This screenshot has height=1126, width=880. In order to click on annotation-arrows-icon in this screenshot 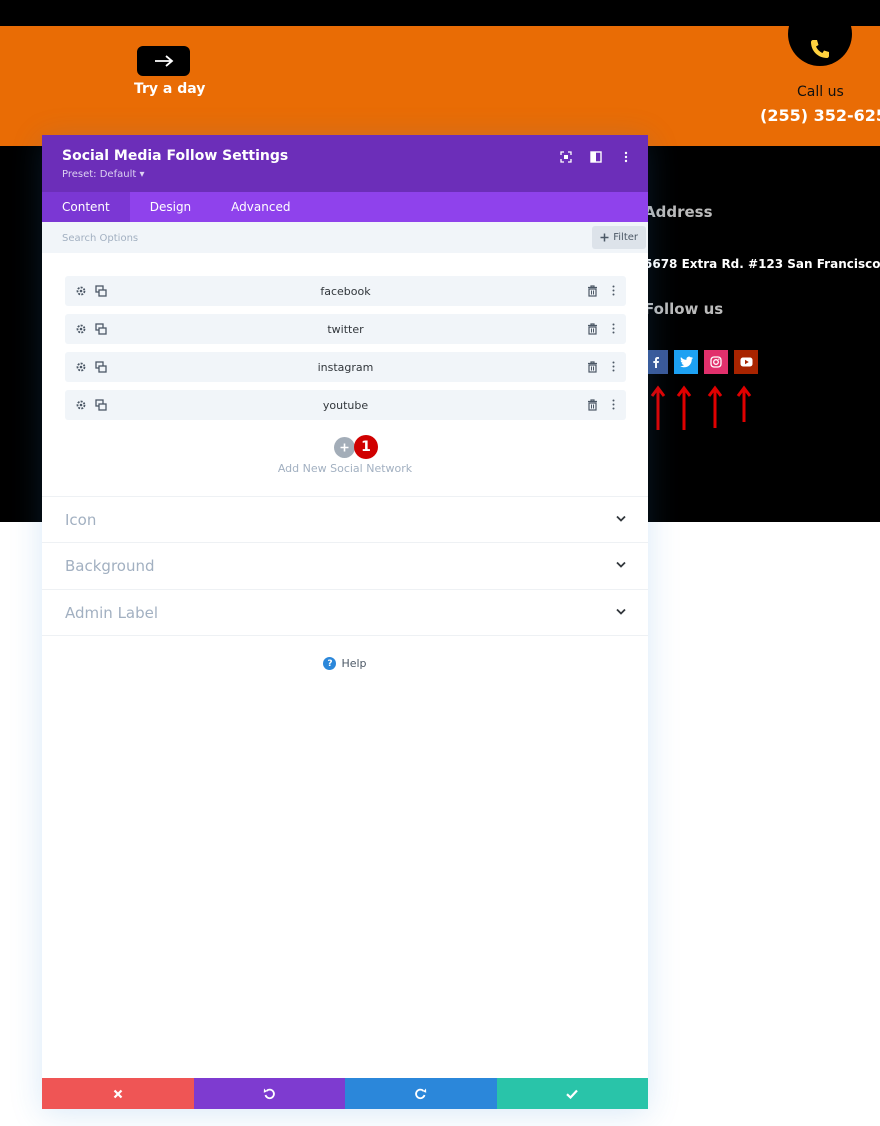, I will do `click(701, 407)`.